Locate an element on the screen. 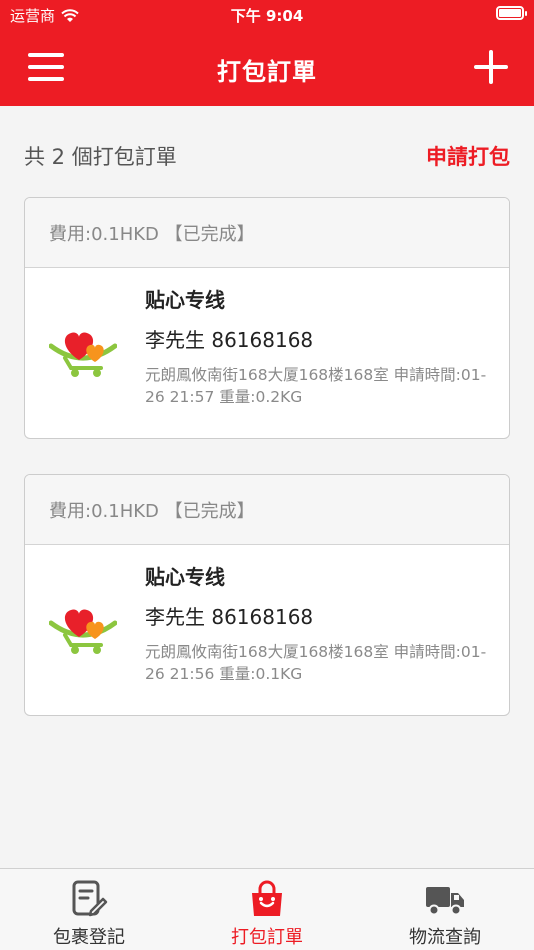 This screenshot has width=534, height=950. tab-label: 打包訂單 is located at coordinates (267, 937).